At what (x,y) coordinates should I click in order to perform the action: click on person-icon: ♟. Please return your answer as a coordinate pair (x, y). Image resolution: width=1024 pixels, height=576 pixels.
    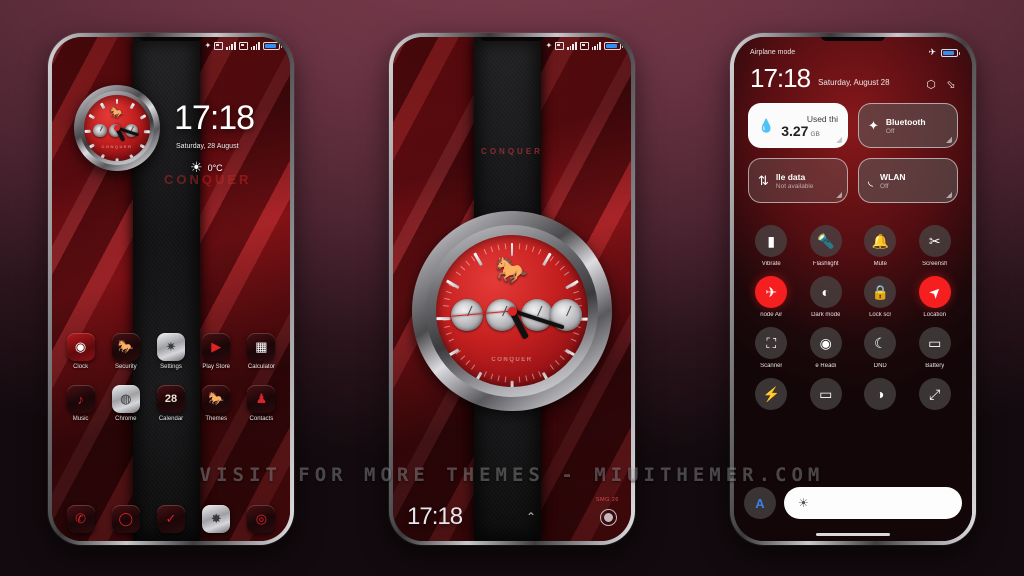
    Looking at the image, I should click on (261, 399).